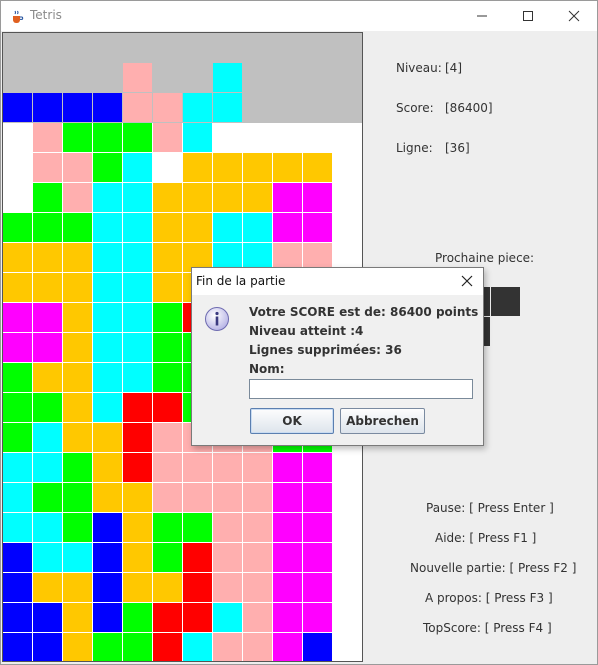 The height and width of the screenshot is (665, 598). I want to click on dialog-score-line: Votre SCORE est de: 86400 points, so click(364, 312).